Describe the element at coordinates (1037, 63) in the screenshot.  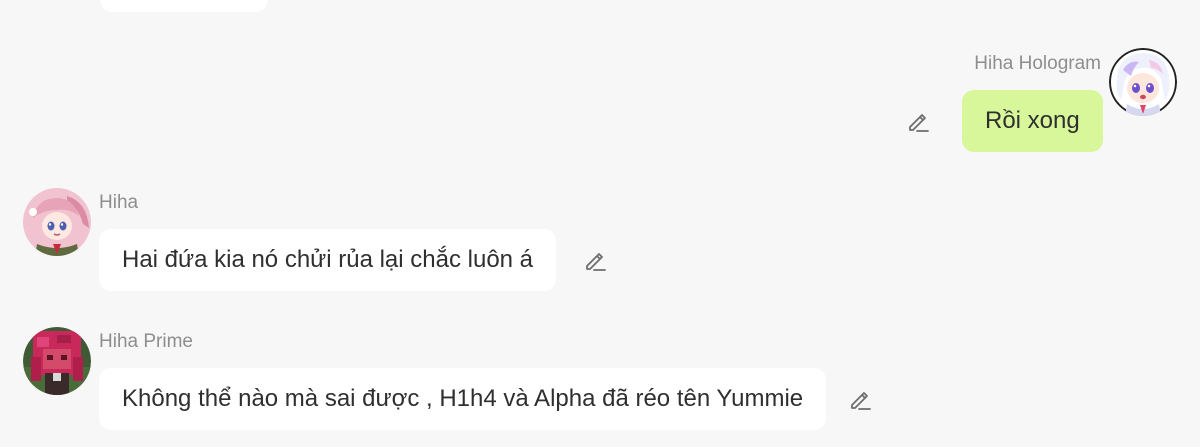
I see `sender-name: Hiha Hologram` at that location.